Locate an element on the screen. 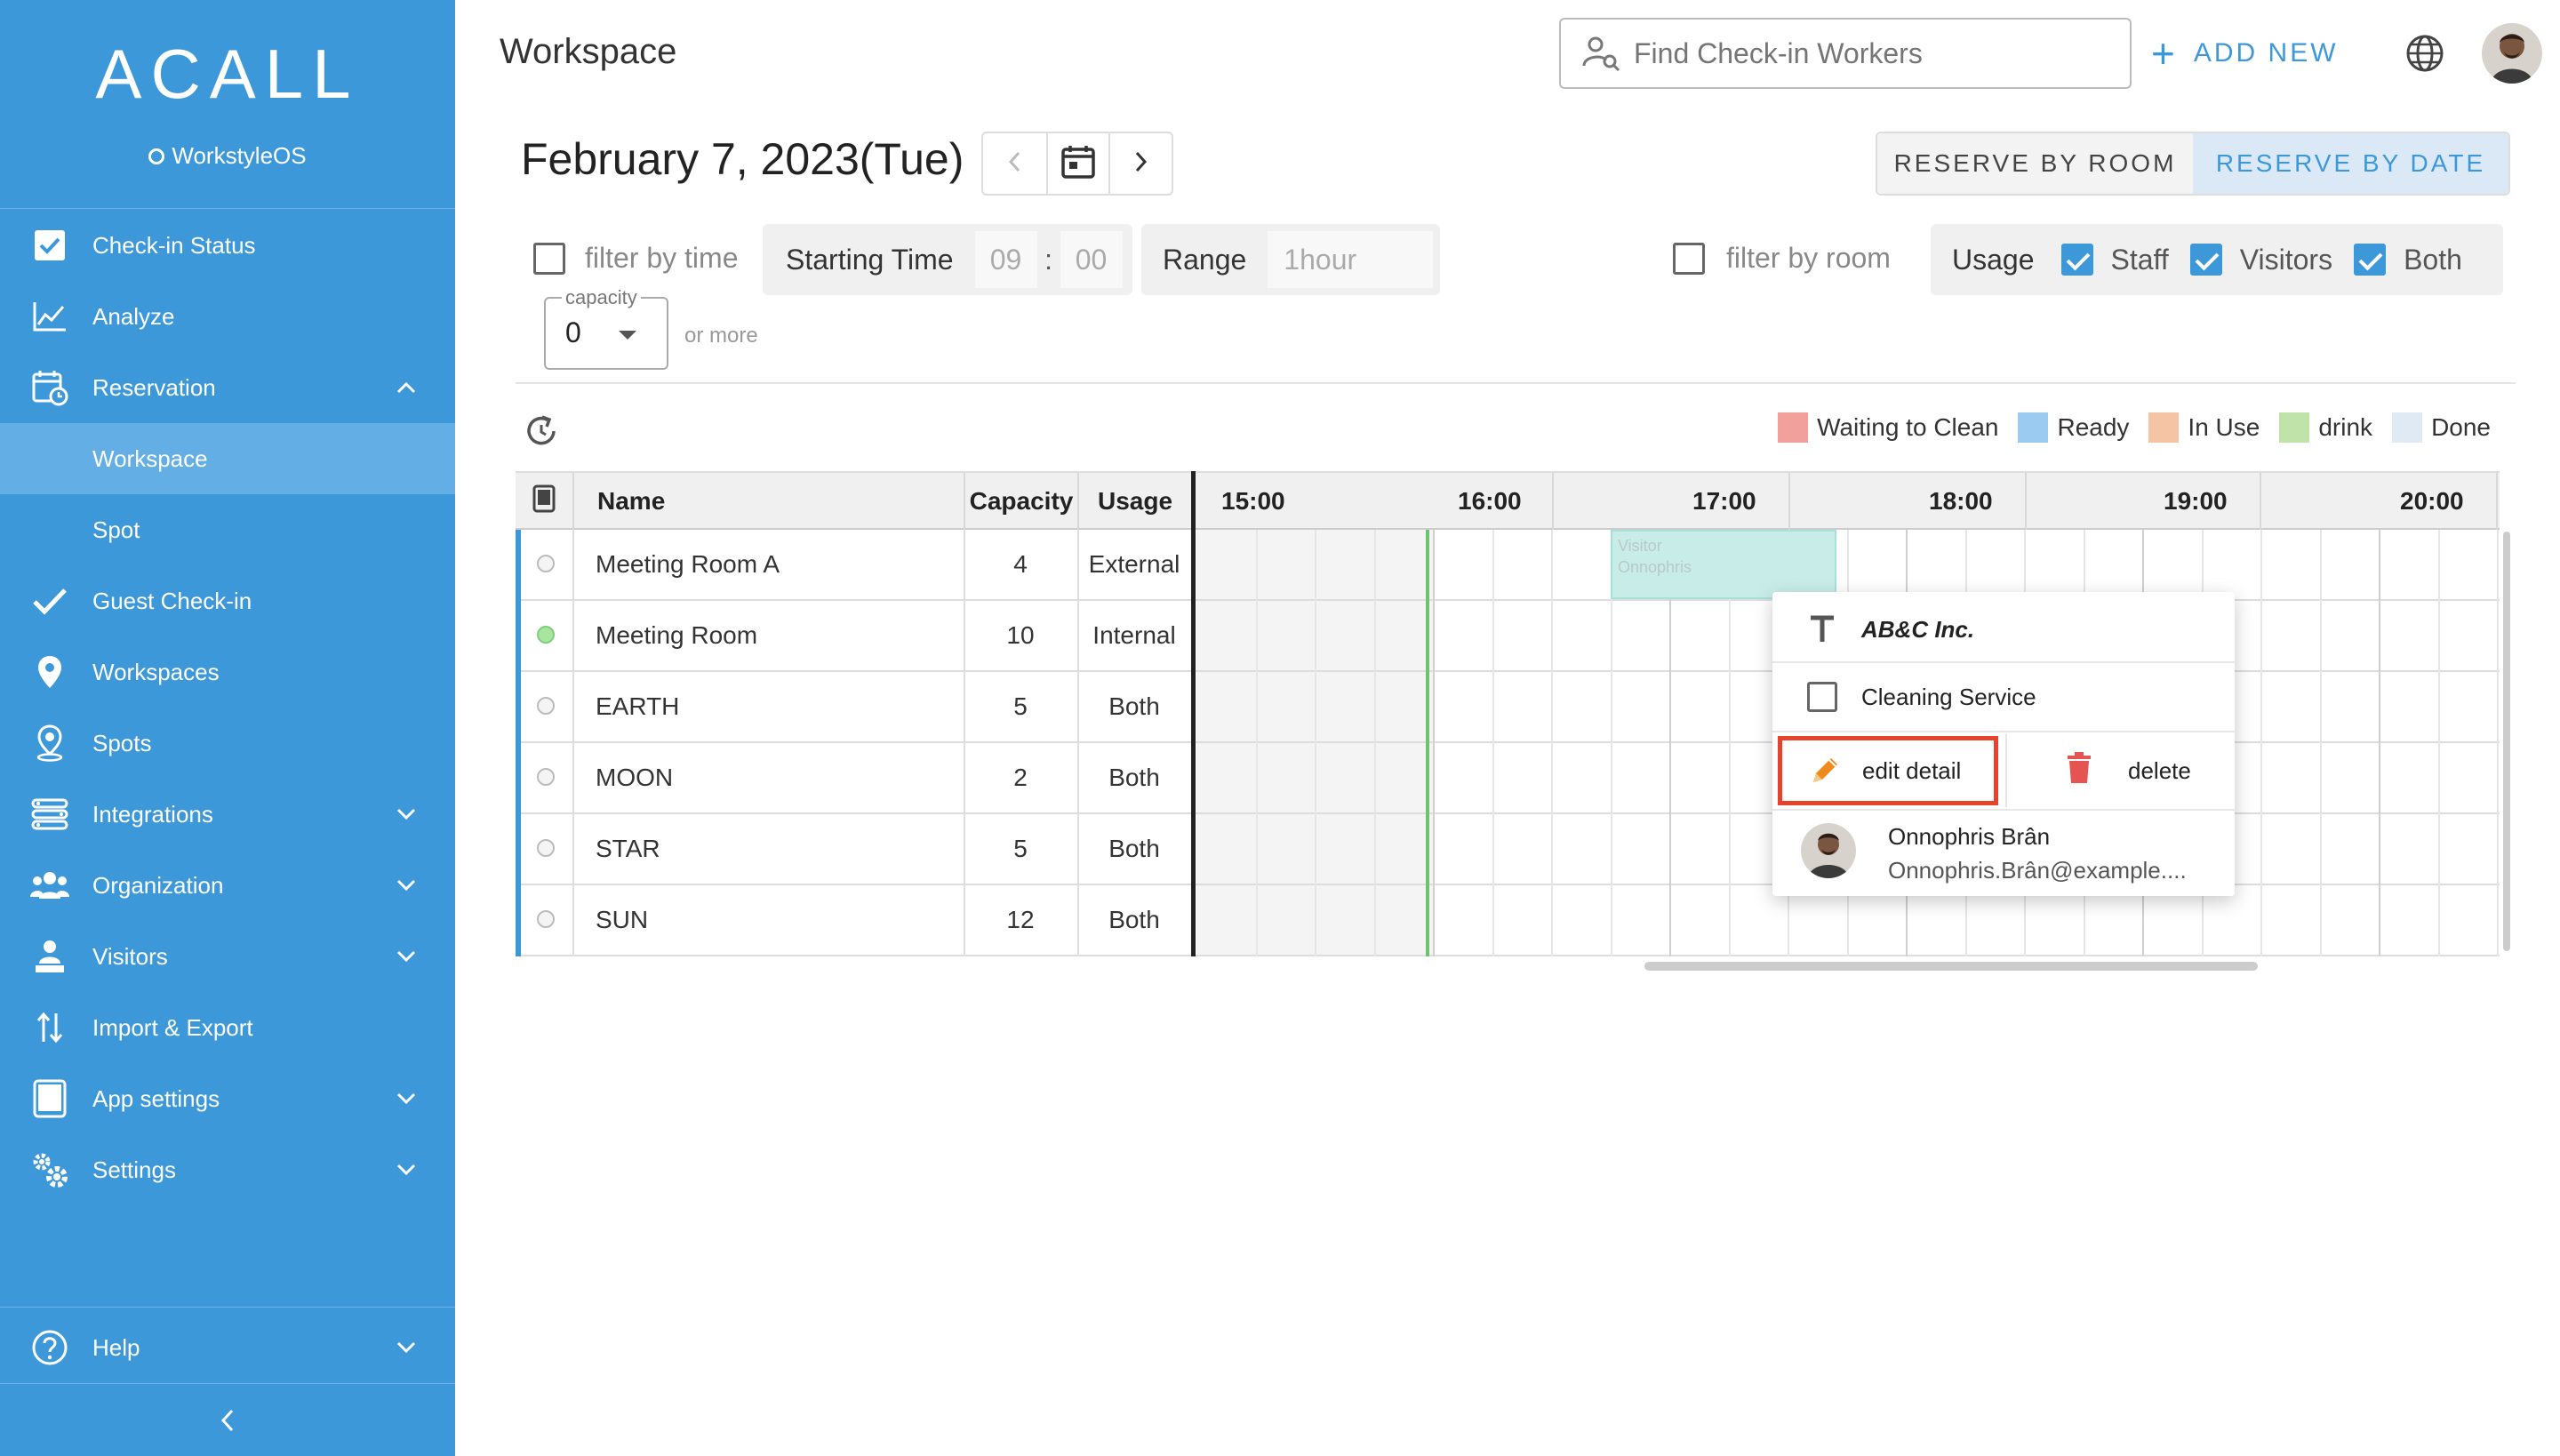  reserve-mode-toggle: RESERVE BY ROOM RESERVE BY DATE is located at coordinates (2193, 164).